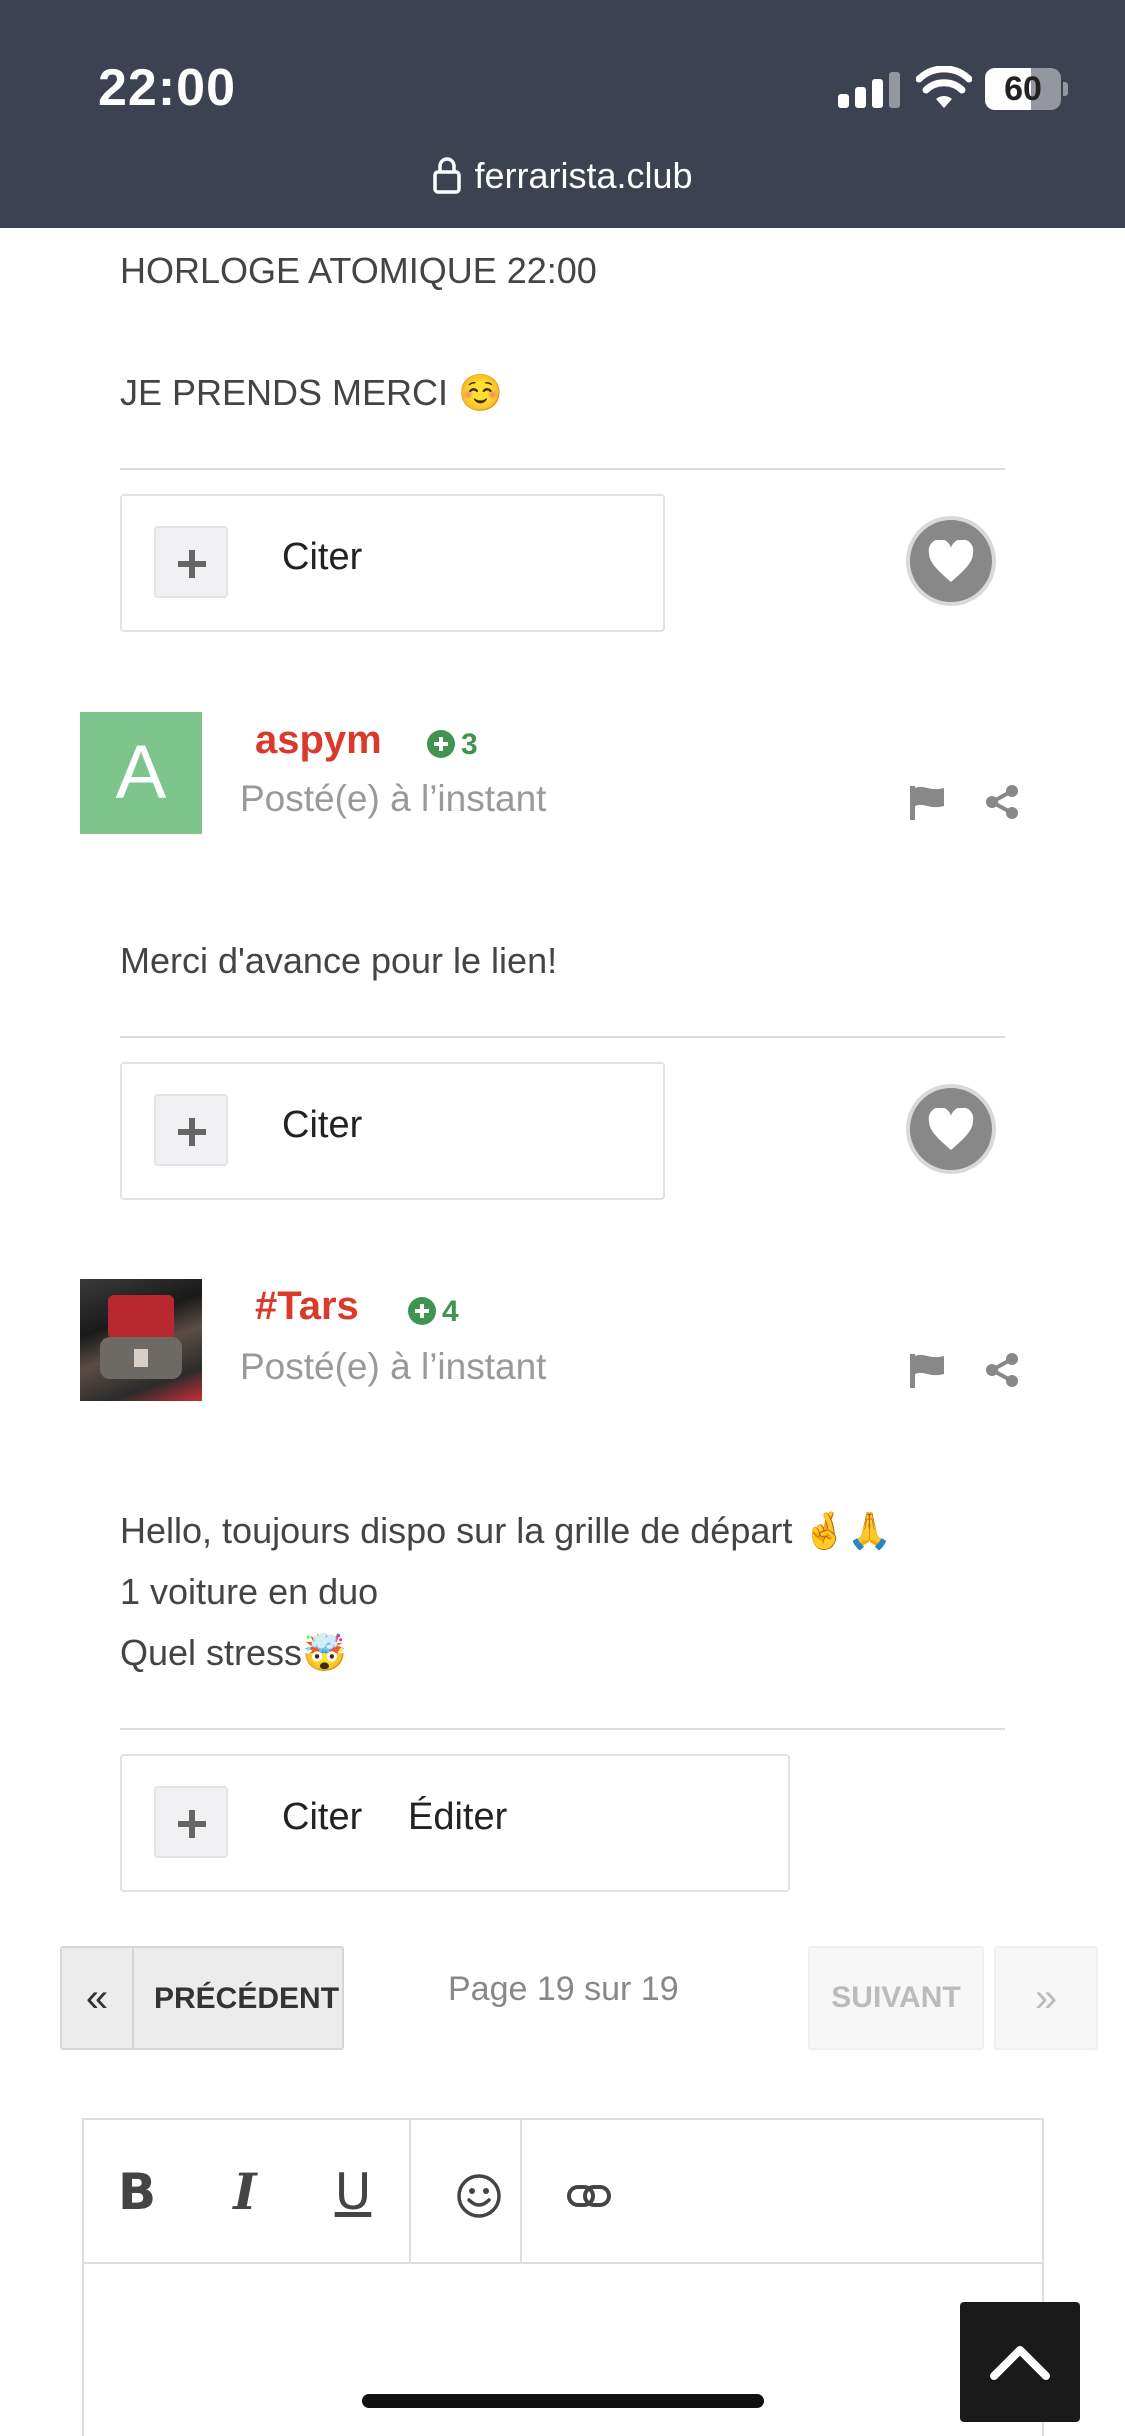  I want to click on lock-icon, so click(447, 175).